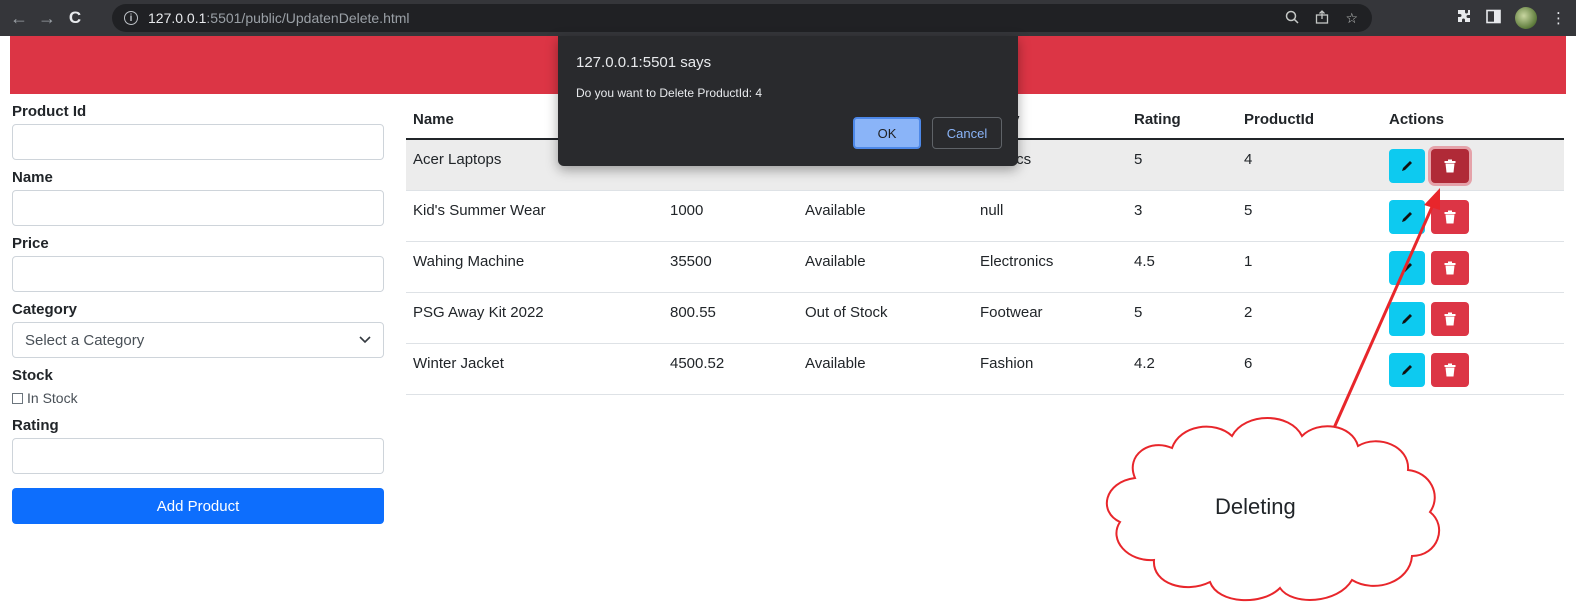 The height and width of the screenshot is (611, 1576). What do you see at coordinates (887, 133) in the screenshot?
I see `ok-button: OK` at bounding box center [887, 133].